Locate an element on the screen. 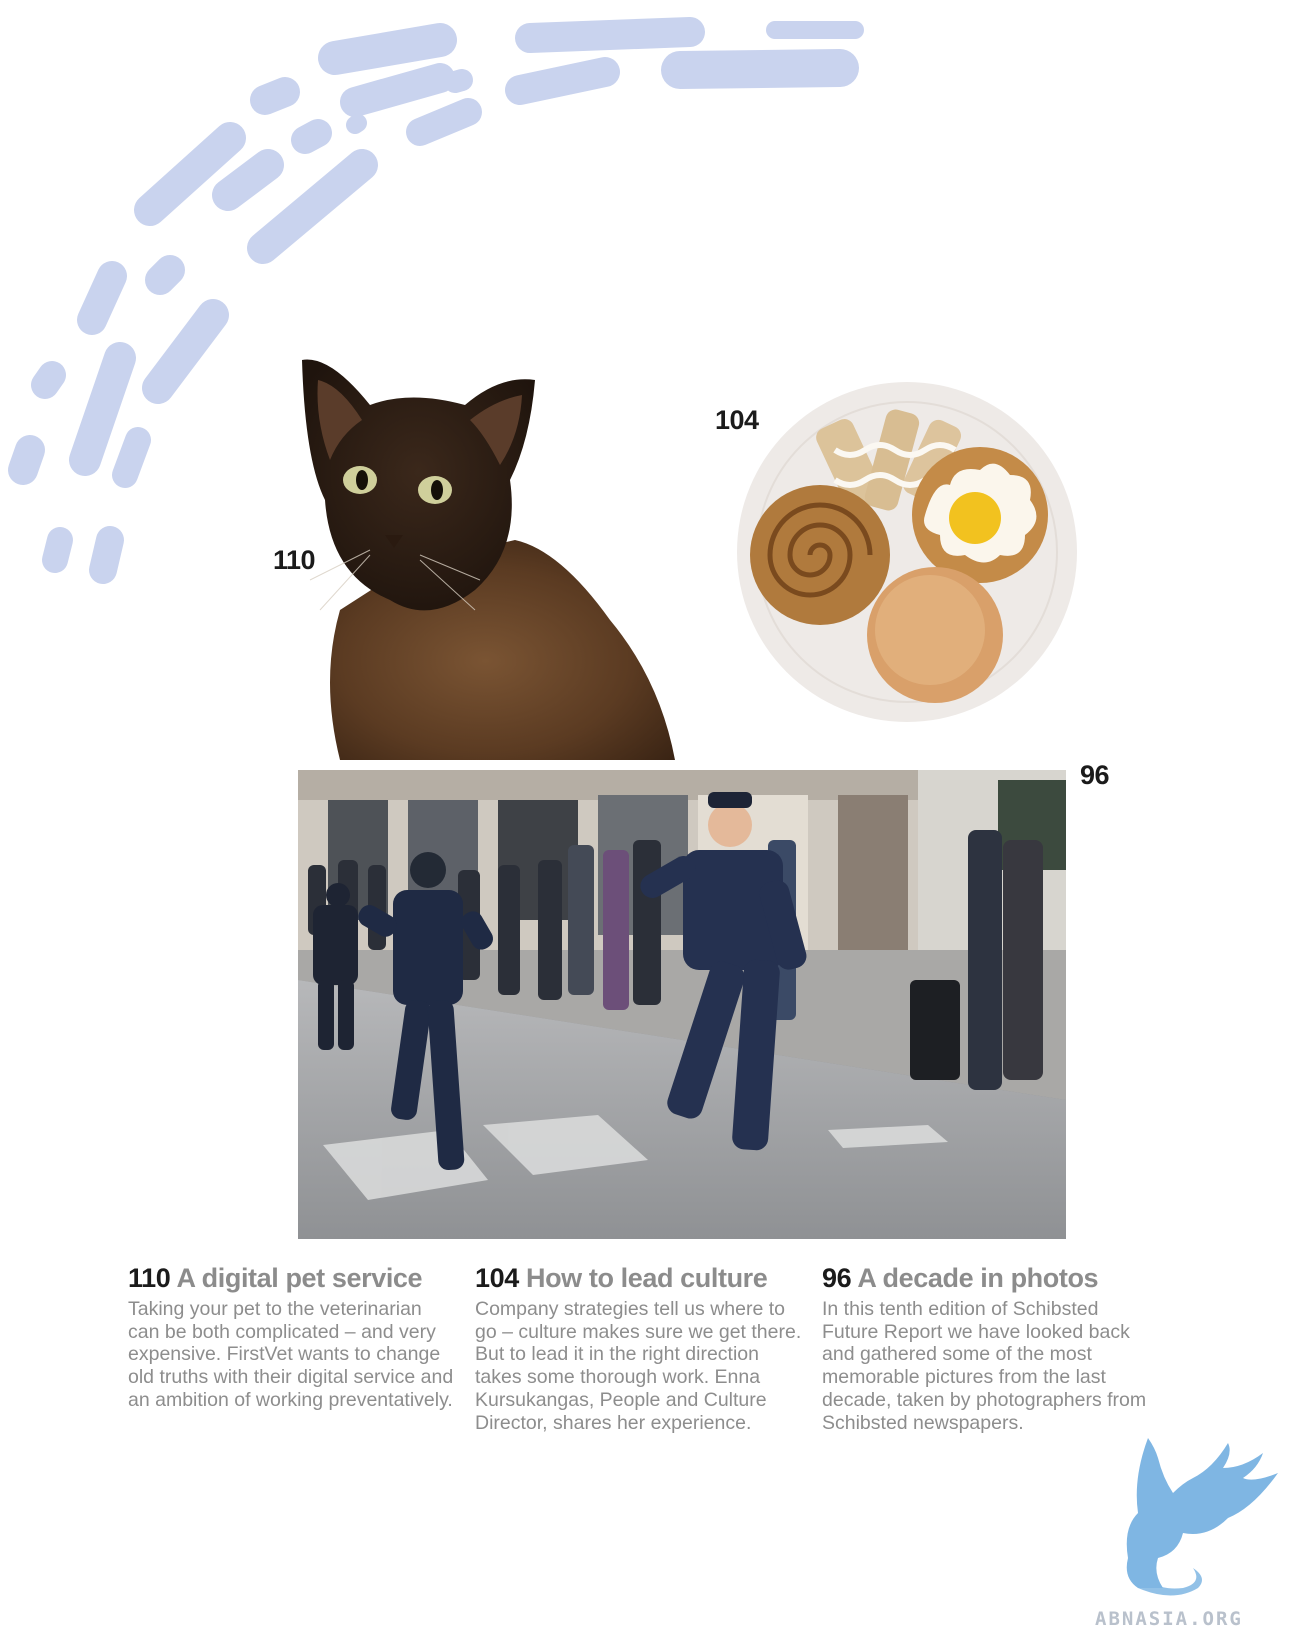 The image size is (1289, 1638). article-heading: 104 How to lead culture is located at coordinates (640, 1278).